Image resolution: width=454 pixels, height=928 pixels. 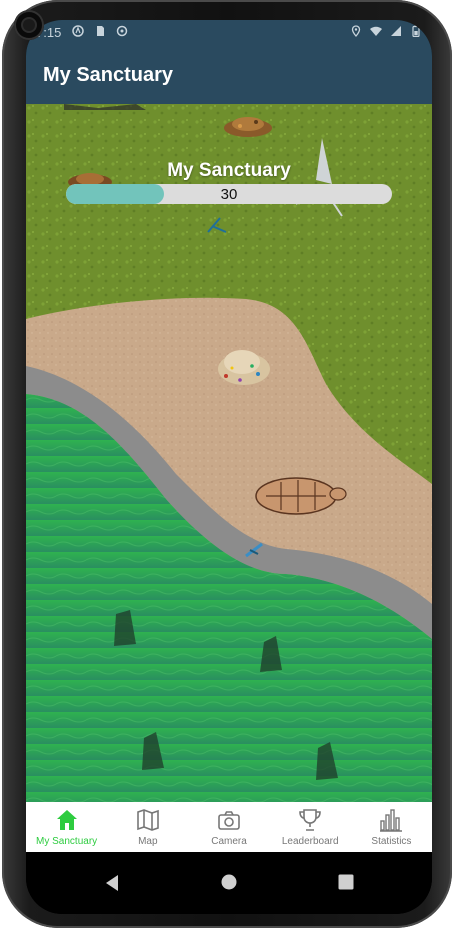 What do you see at coordinates (229, 33) in the screenshot?
I see `status-bar: 7:15` at bounding box center [229, 33].